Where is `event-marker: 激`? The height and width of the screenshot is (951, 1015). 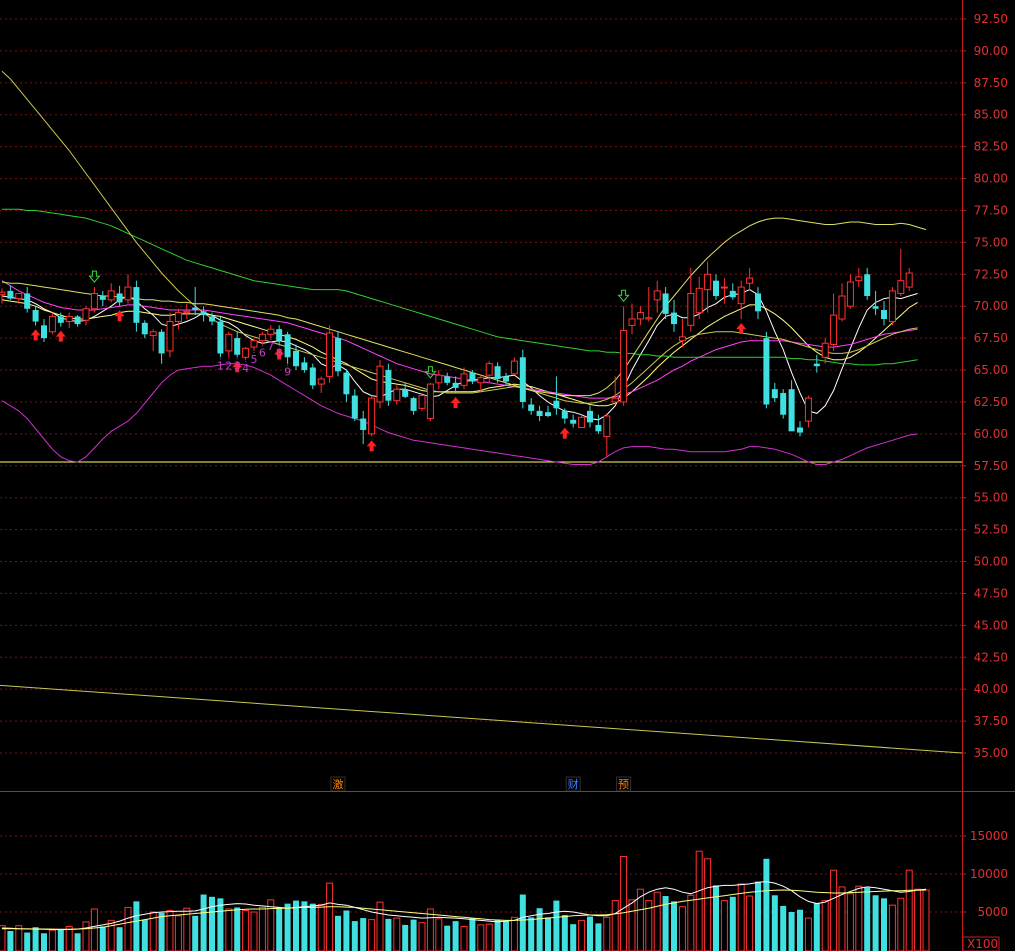 event-marker: 激 is located at coordinates (338, 784).